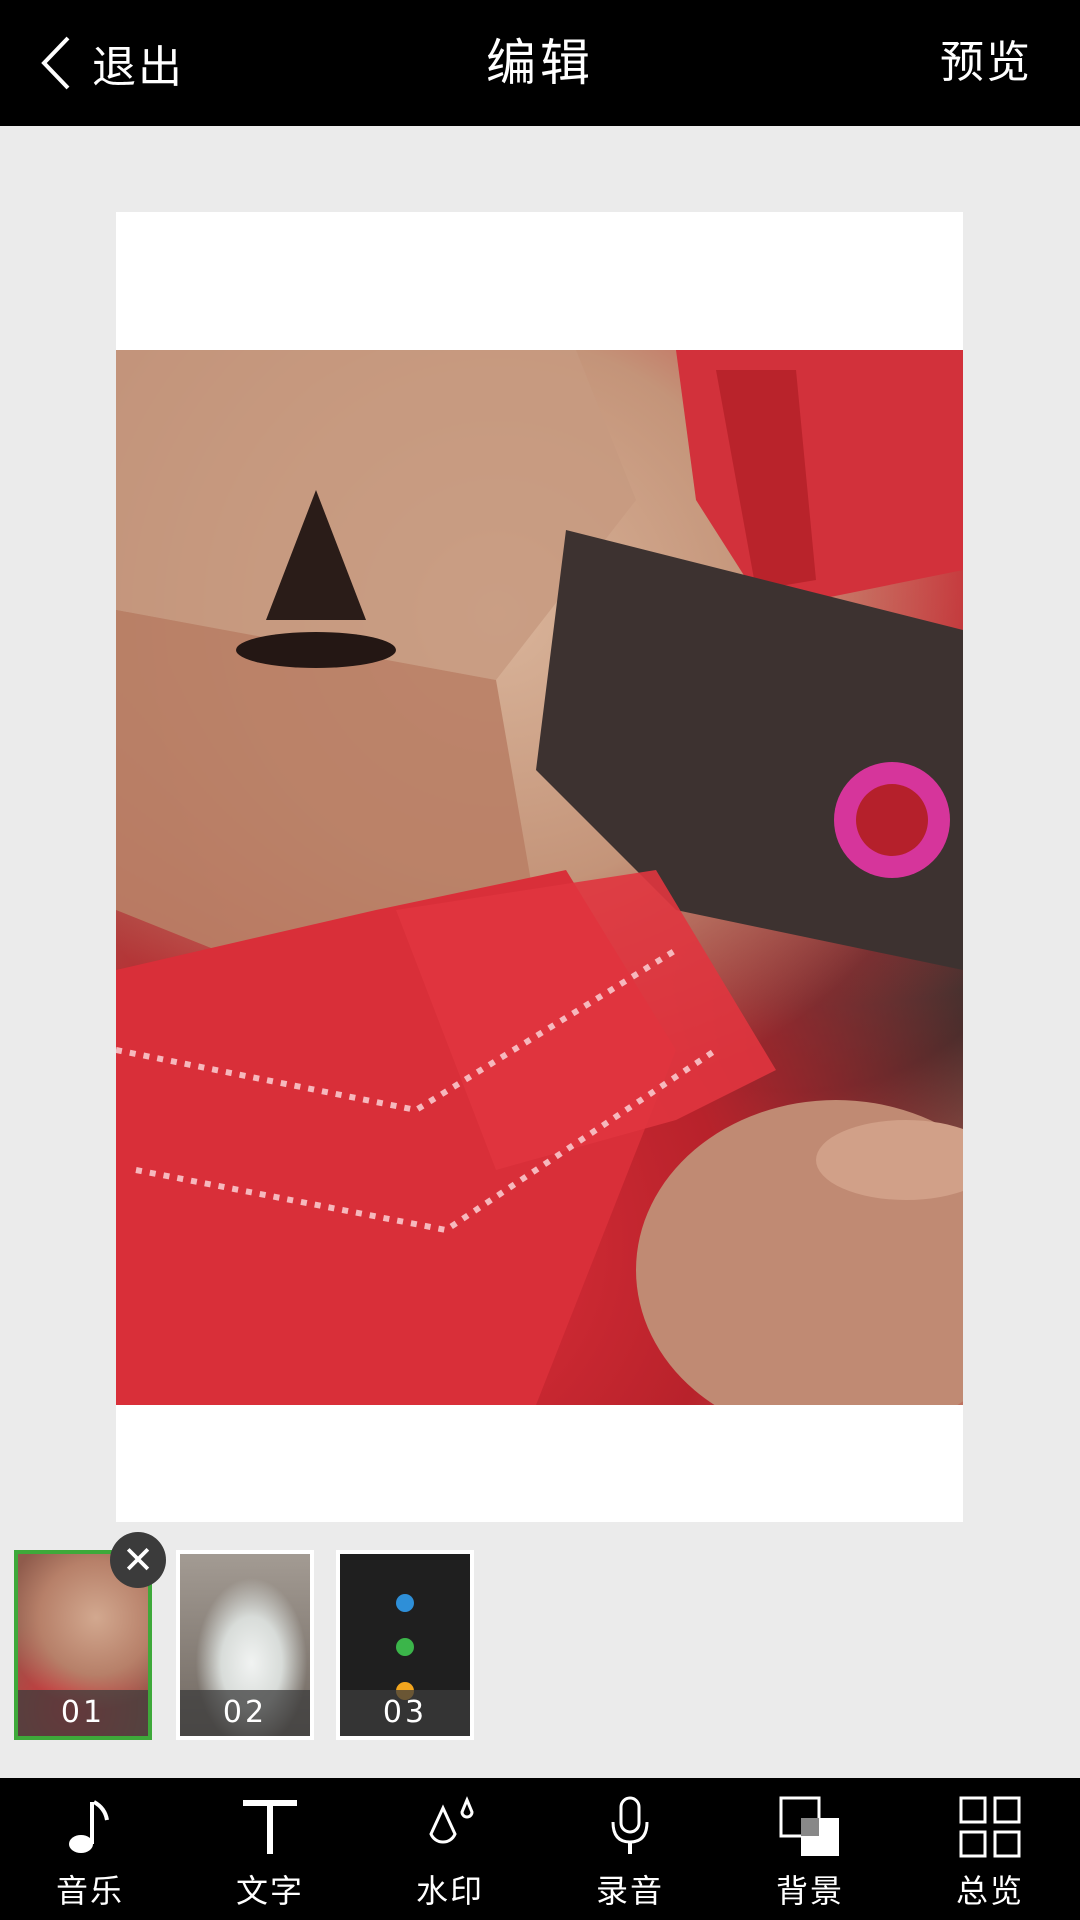 The width and height of the screenshot is (1080, 1920). Describe the element at coordinates (990, 1827) in the screenshot. I see `grid-overview-icon` at that location.